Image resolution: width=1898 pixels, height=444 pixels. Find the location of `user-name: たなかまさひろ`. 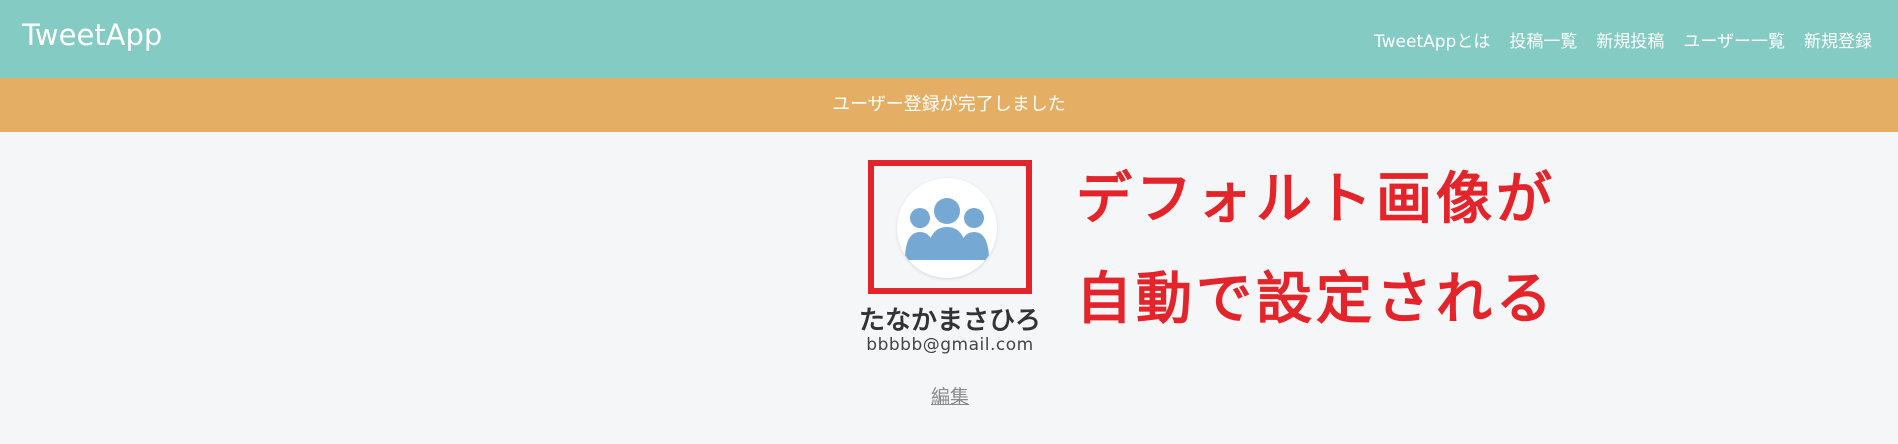

user-name: たなかまさひろ is located at coordinates (949, 321).